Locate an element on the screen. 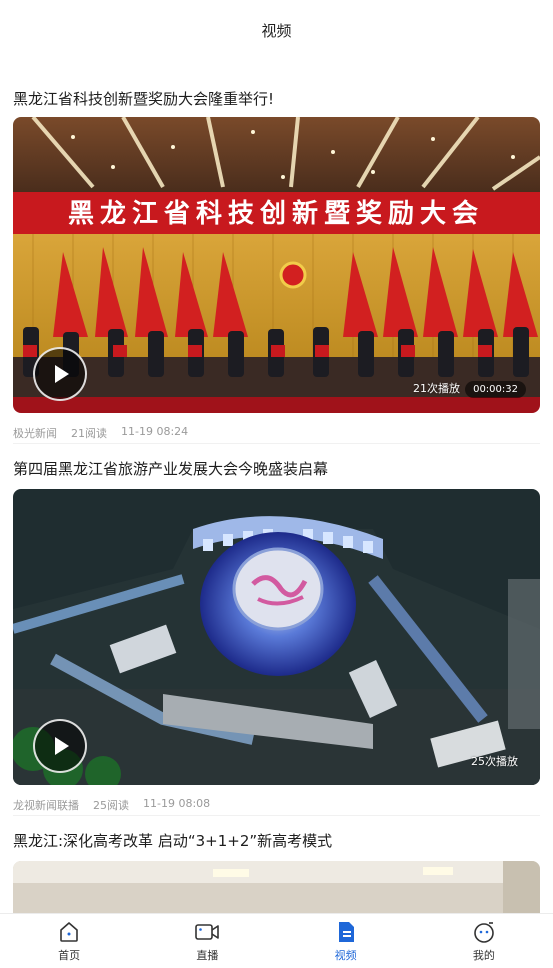 The image size is (553, 968). publish-time: 11-19 08:08 is located at coordinates (177, 803).